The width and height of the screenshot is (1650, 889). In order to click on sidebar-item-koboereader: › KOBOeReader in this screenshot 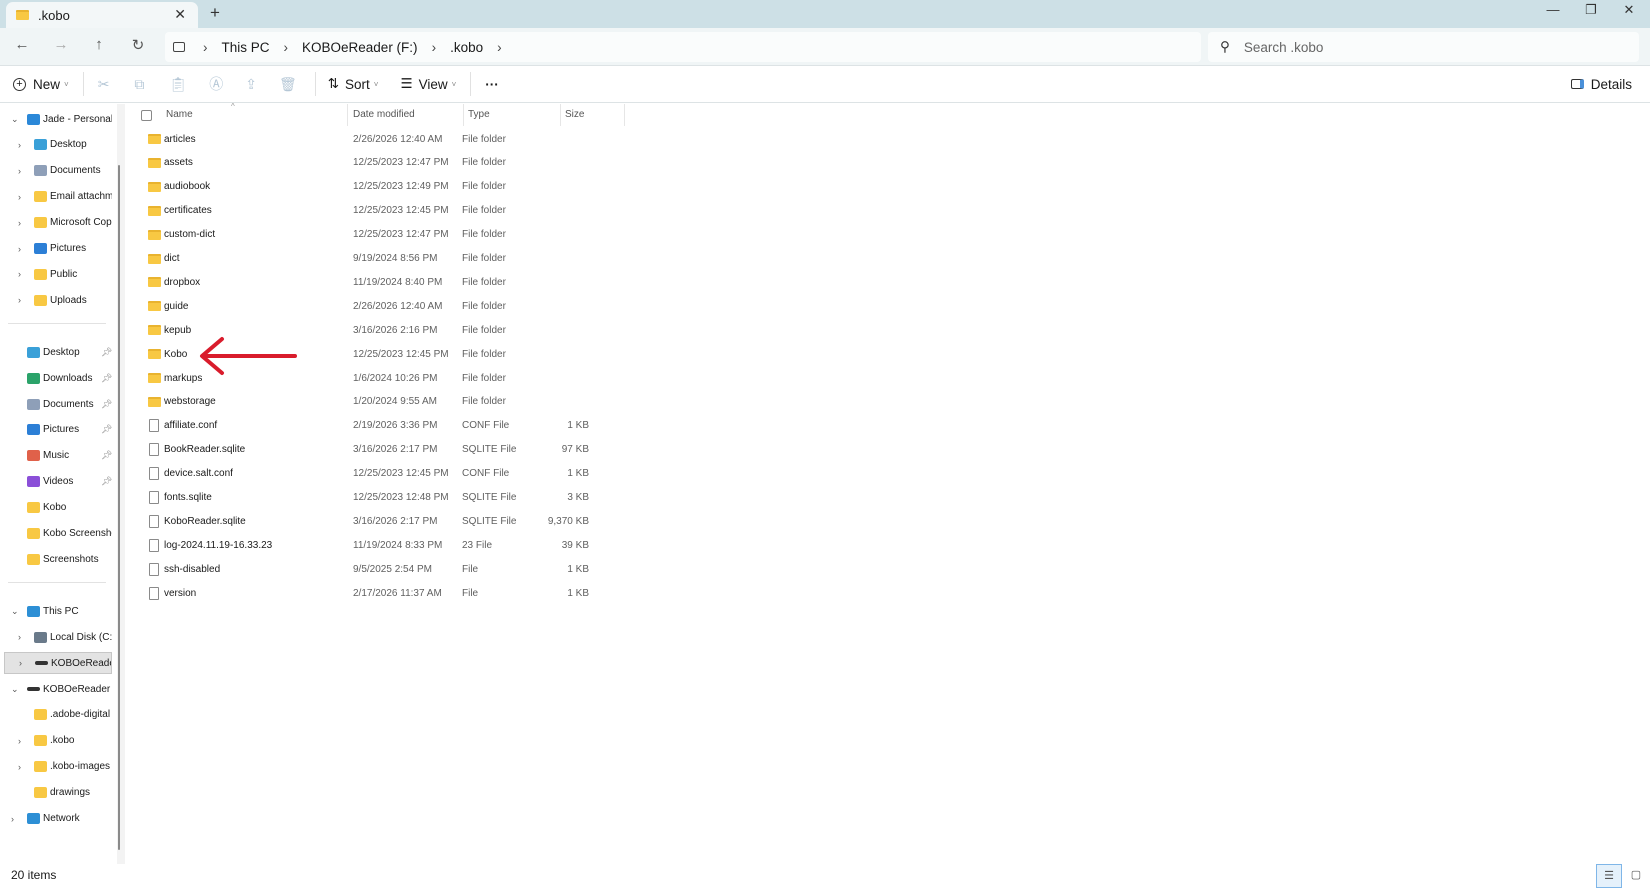, I will do `click(58, 663)`.